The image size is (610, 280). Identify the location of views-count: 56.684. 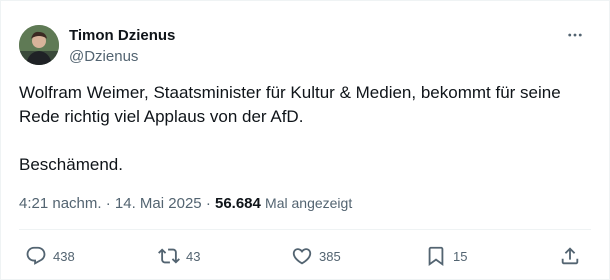
(237, 203).